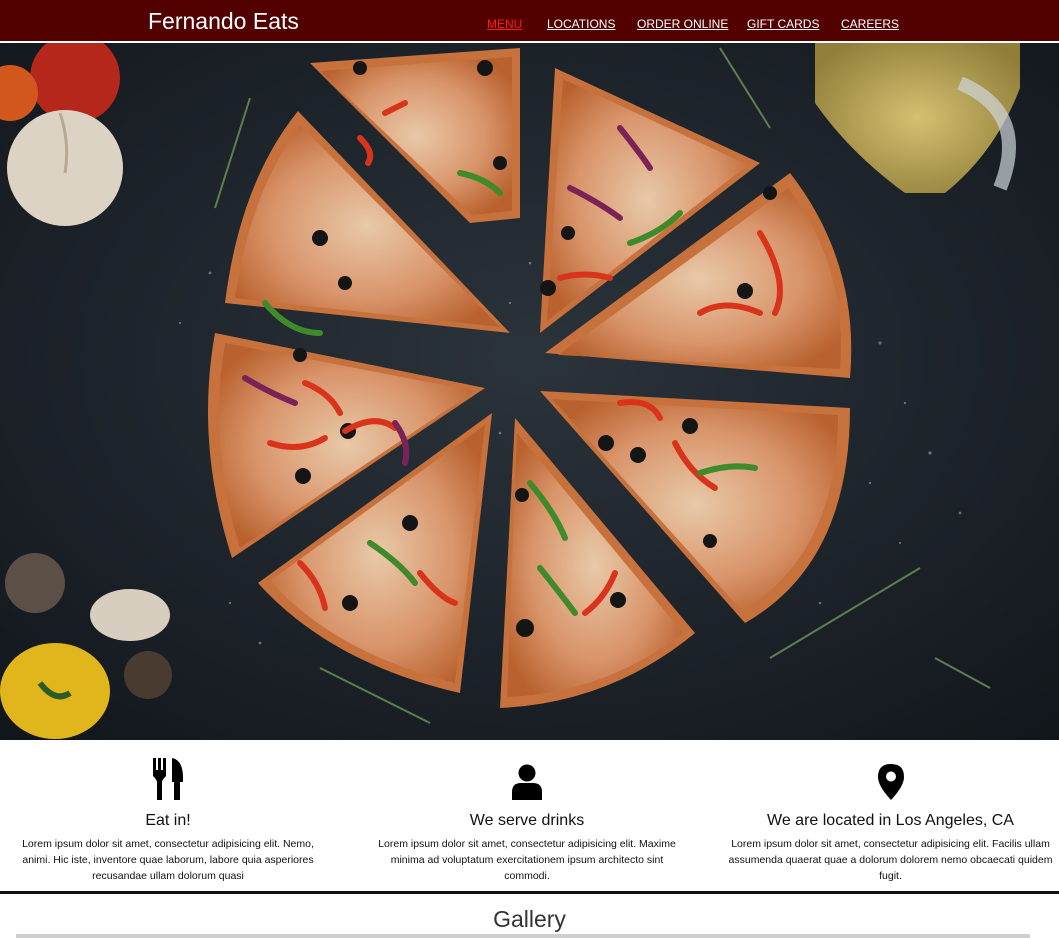  I want to click on map-marker-icon, so click(890, 782).